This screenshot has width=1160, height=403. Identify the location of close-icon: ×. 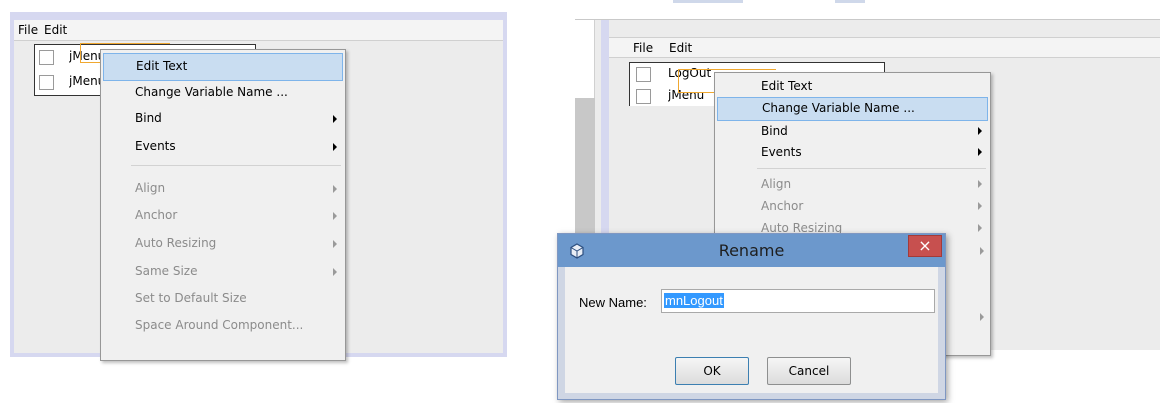
(925, 246).